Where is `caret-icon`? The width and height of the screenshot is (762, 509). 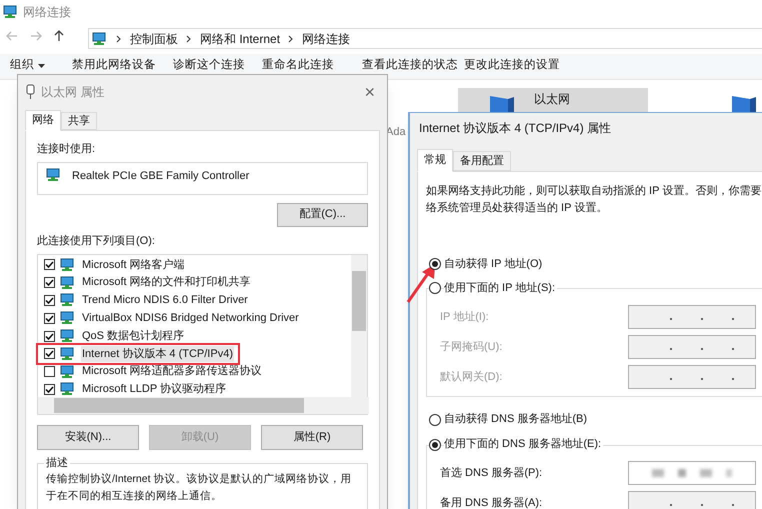
caret-icon is located at coordinates (41, 66).